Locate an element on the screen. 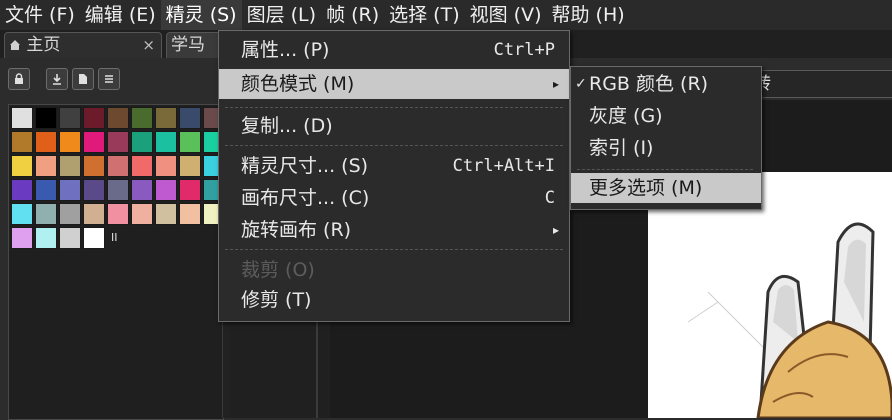 The width and height of the screenshot is (892, 420). close-icon: × is located at coordinates (148, 45).